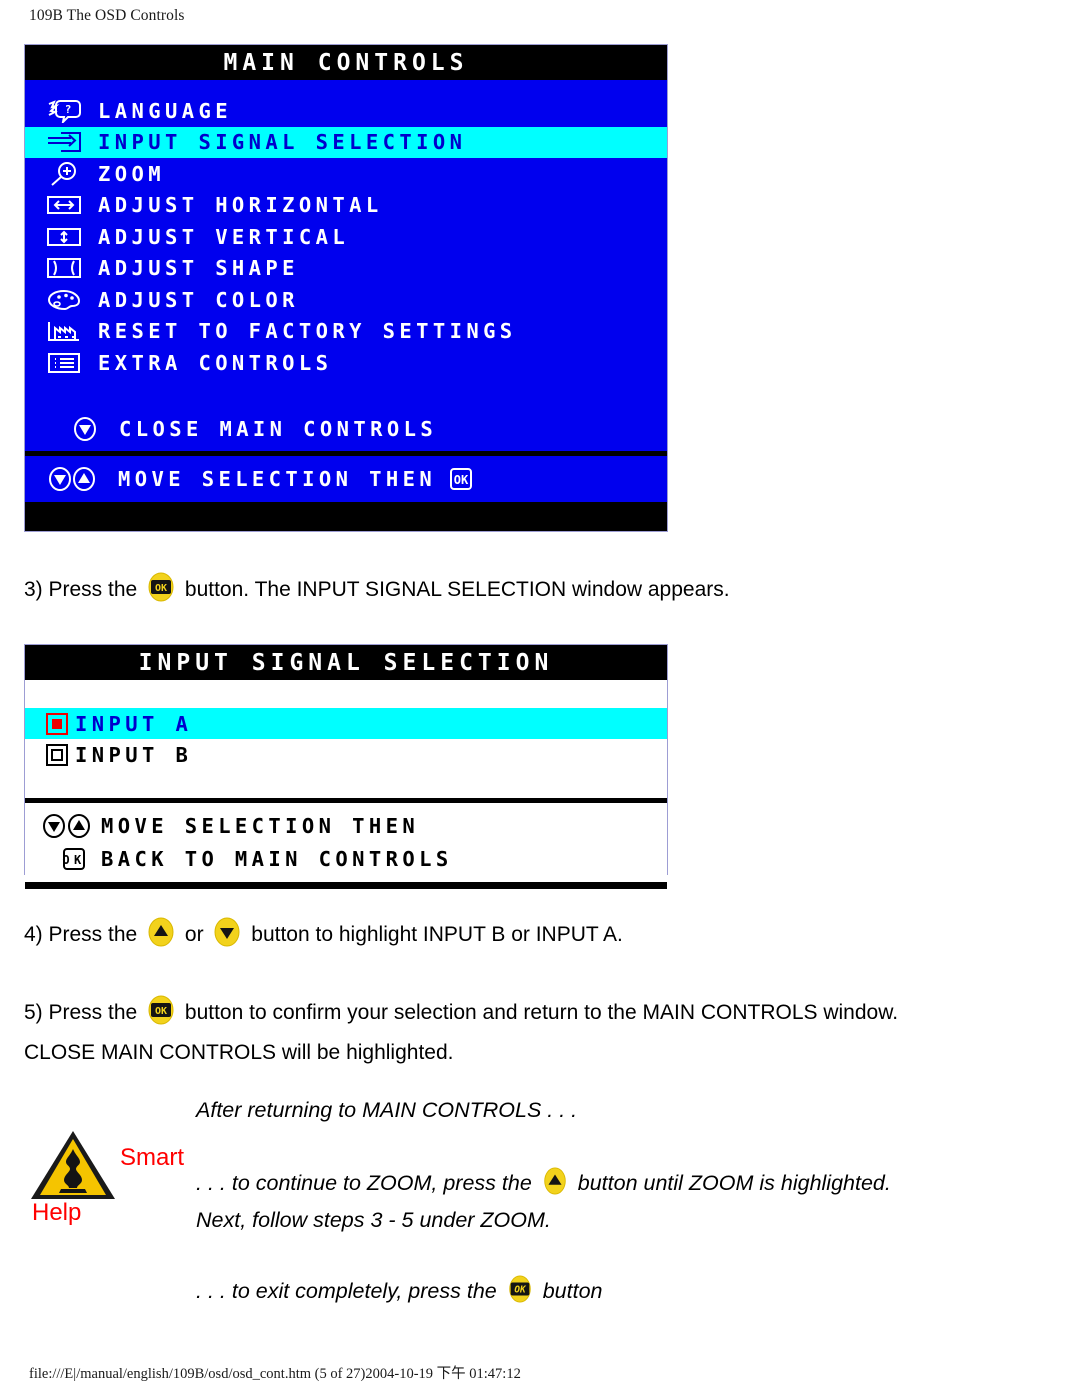 The height and width of the screenshot is (1397, 1080). I want to click on option-label: INPUT A, so click(134, 723).